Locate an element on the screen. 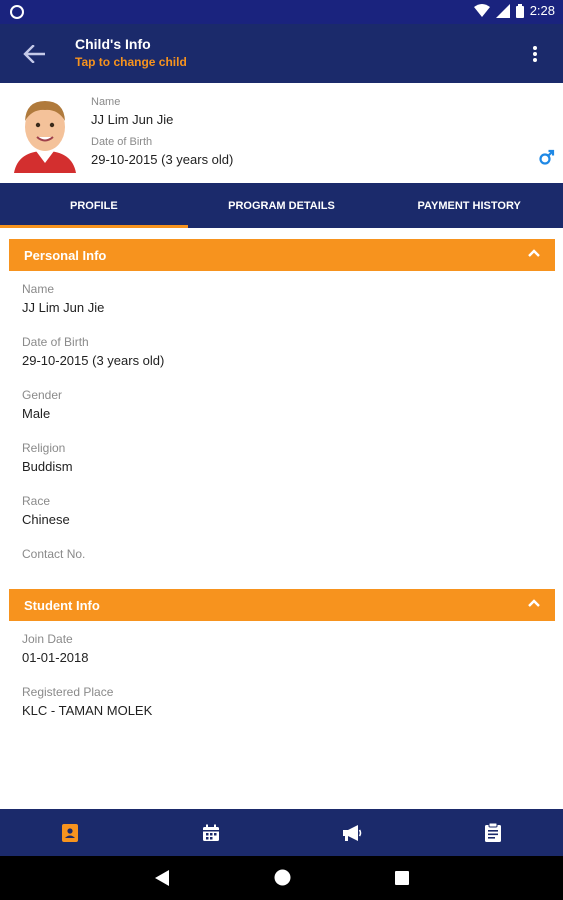  field-value-name: JJ Lim Jun Jie is located at coordinates (63, 307).